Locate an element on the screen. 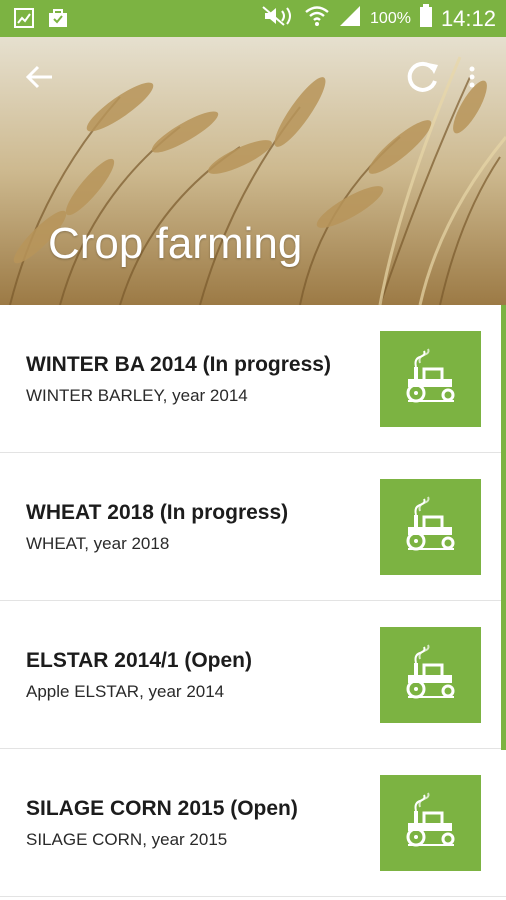 The height and width of the screenshot is (900, 506). more-options-button is located at coordinates (472, 79).